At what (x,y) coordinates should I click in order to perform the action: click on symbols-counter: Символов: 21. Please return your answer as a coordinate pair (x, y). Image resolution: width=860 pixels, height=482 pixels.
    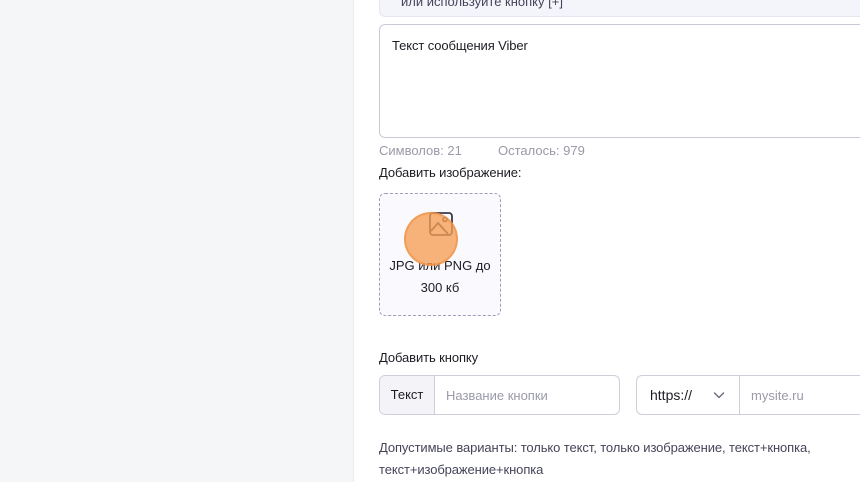
    Looking at the image, I should click on (420, 150).